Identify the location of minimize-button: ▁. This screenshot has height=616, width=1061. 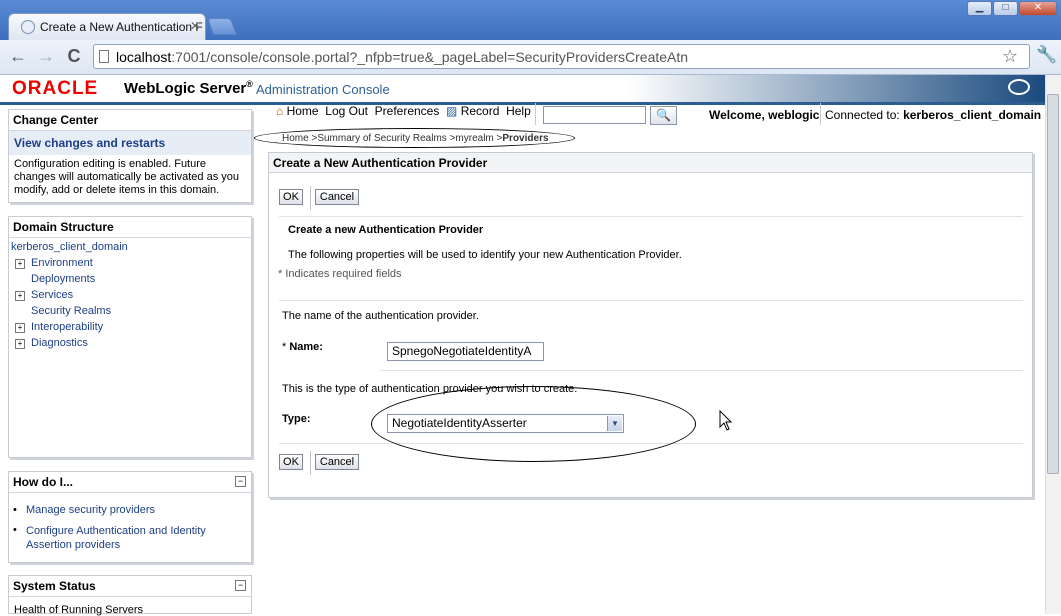
(979, 8).